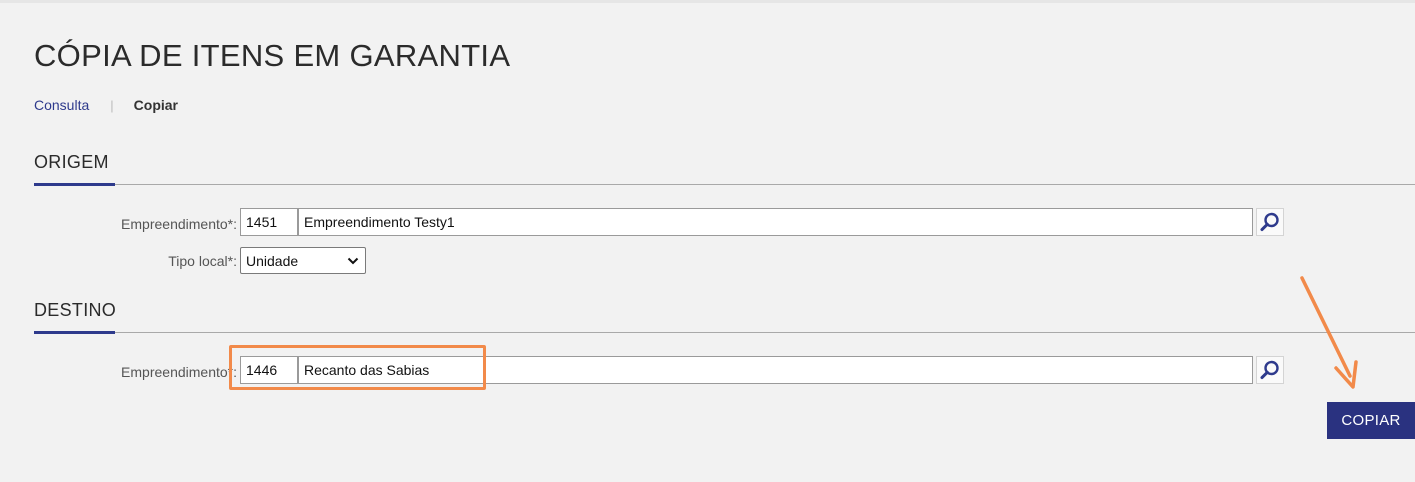 The width and height of the screenshot is (1415, 482). Describe the element at coordinates (272, 260) in the screenshot. I see `tipo-local-selected-value: Unidade` at that location.